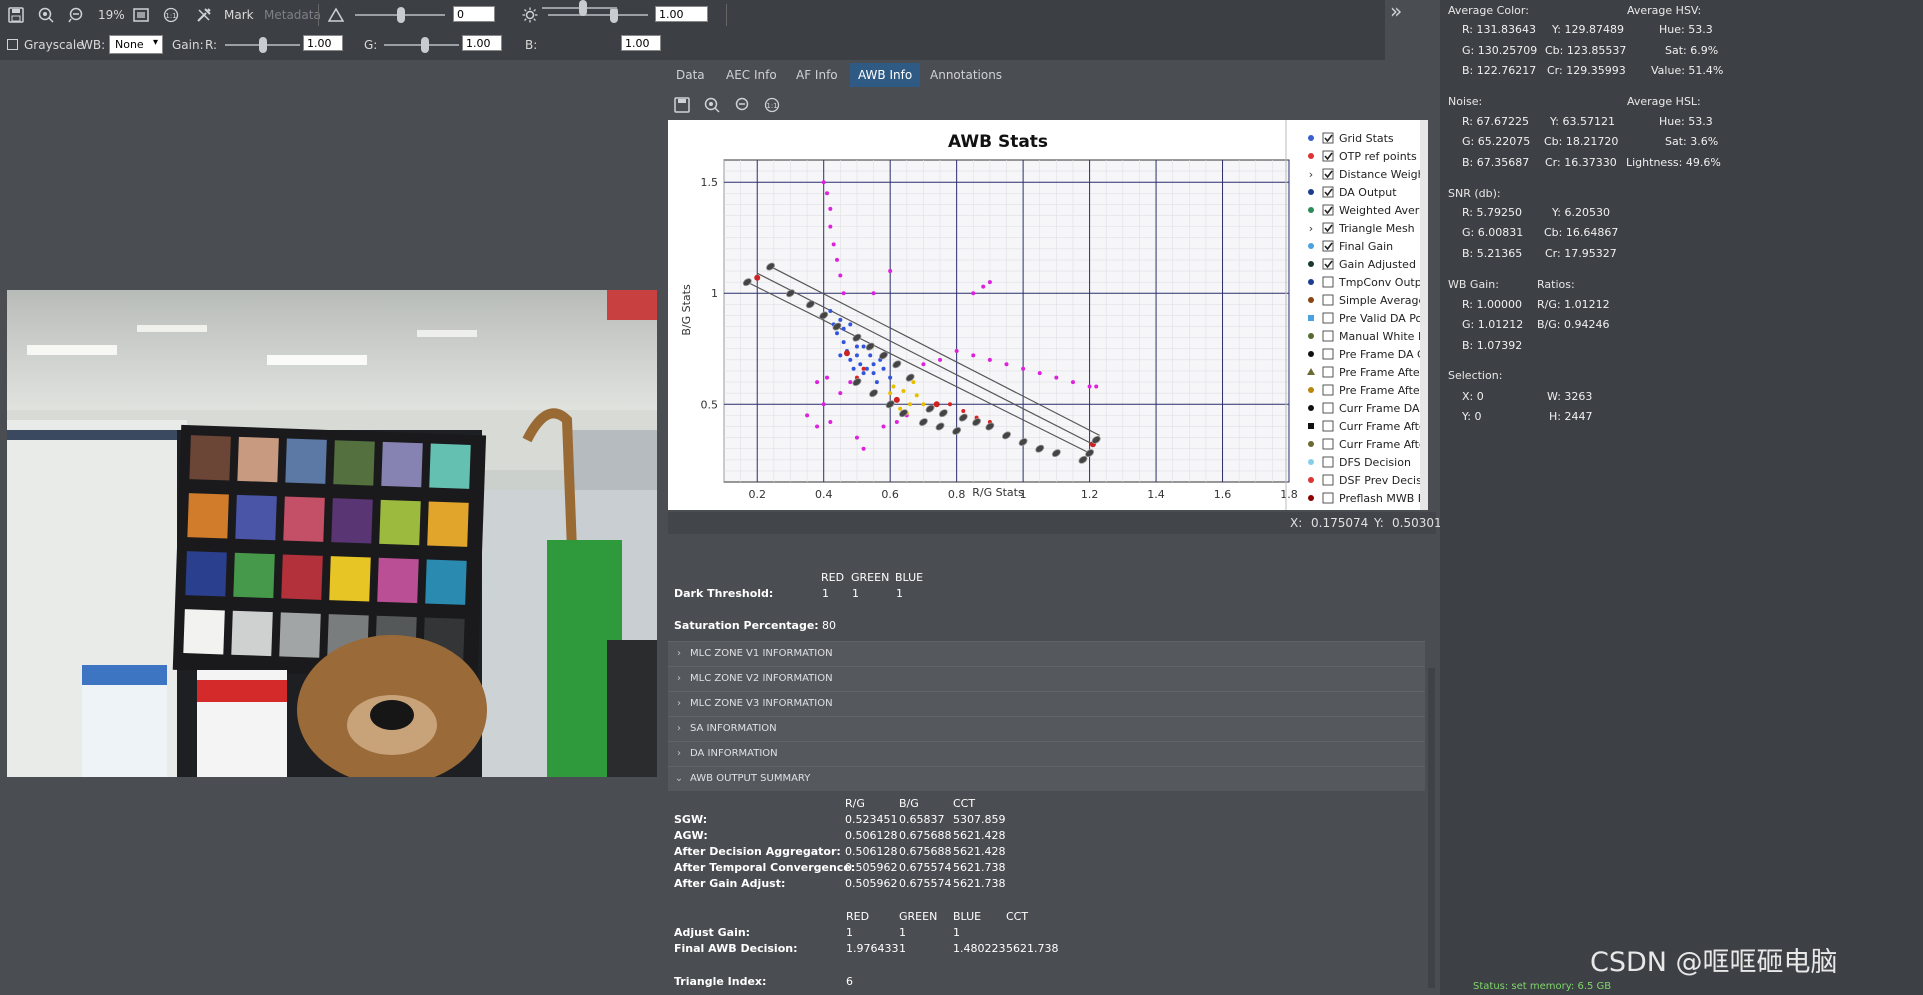 This screenshot has height=995, width=1923. I want to click on adjust-gain-label: Adjust Gain:, so click(712, 932).